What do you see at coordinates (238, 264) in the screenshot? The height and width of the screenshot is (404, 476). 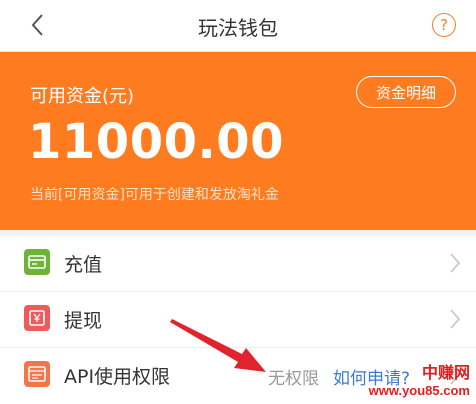 I see `list-item-recharge: 充值` at bounding box center [238, 264].